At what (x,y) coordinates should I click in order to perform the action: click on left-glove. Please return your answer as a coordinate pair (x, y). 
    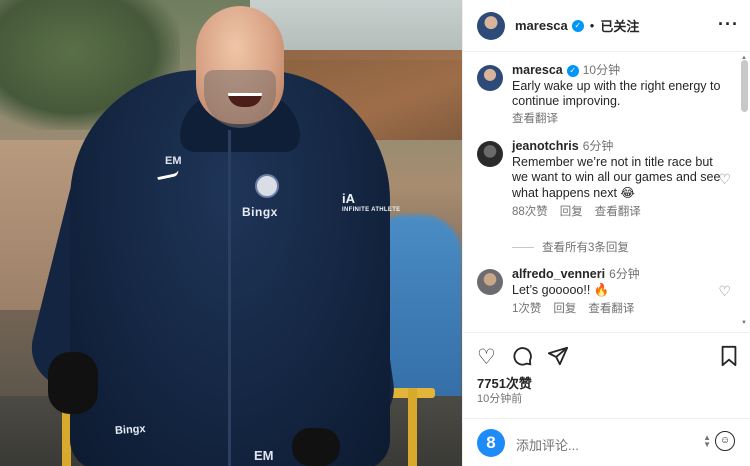
    Looking at the image, I should click on (73, 383).